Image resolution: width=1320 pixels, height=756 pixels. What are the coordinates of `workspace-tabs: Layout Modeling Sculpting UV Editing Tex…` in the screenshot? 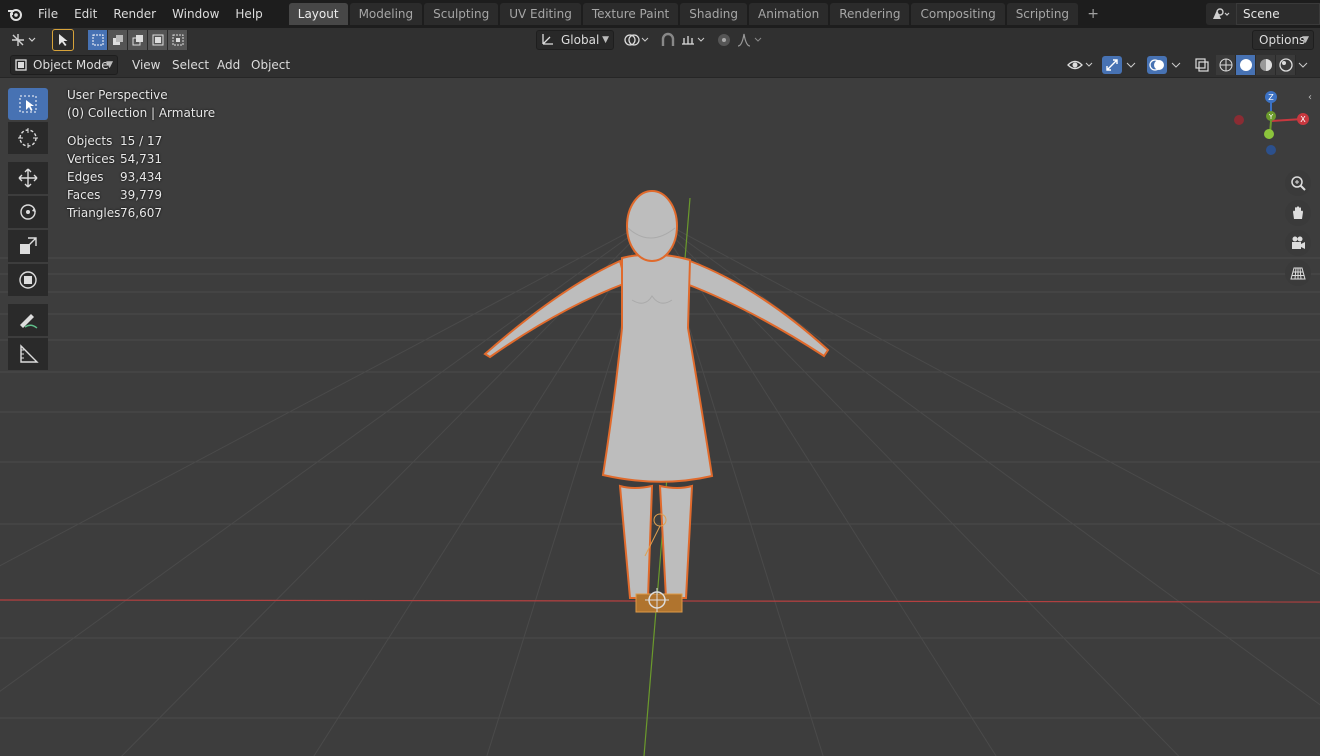 It's located at (695, 14).